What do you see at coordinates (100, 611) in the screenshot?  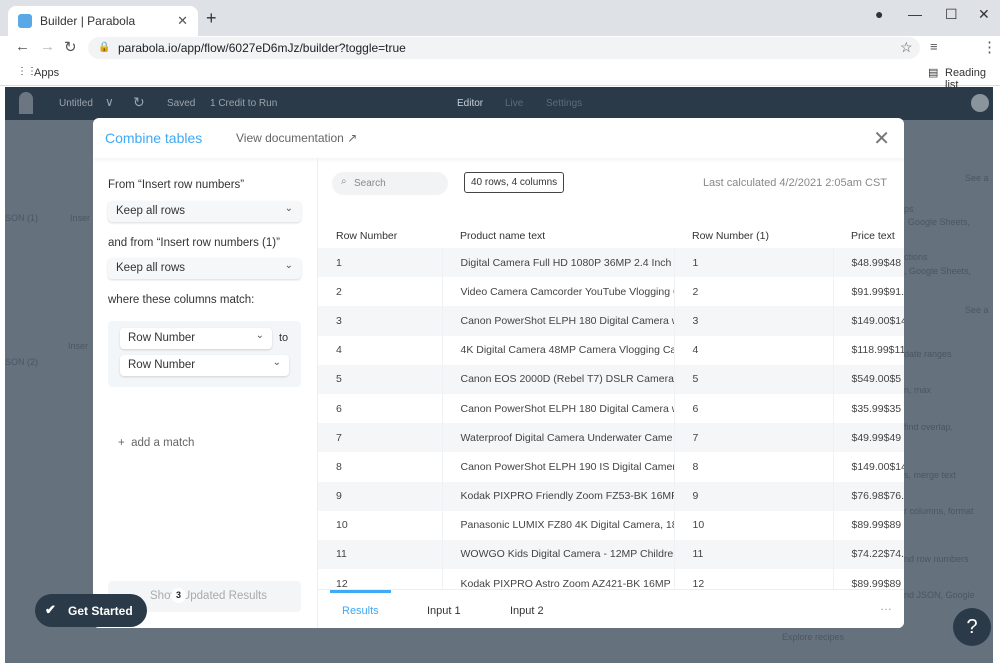 I see `get-started-label: Get Started` at bounding box center [100, 611].